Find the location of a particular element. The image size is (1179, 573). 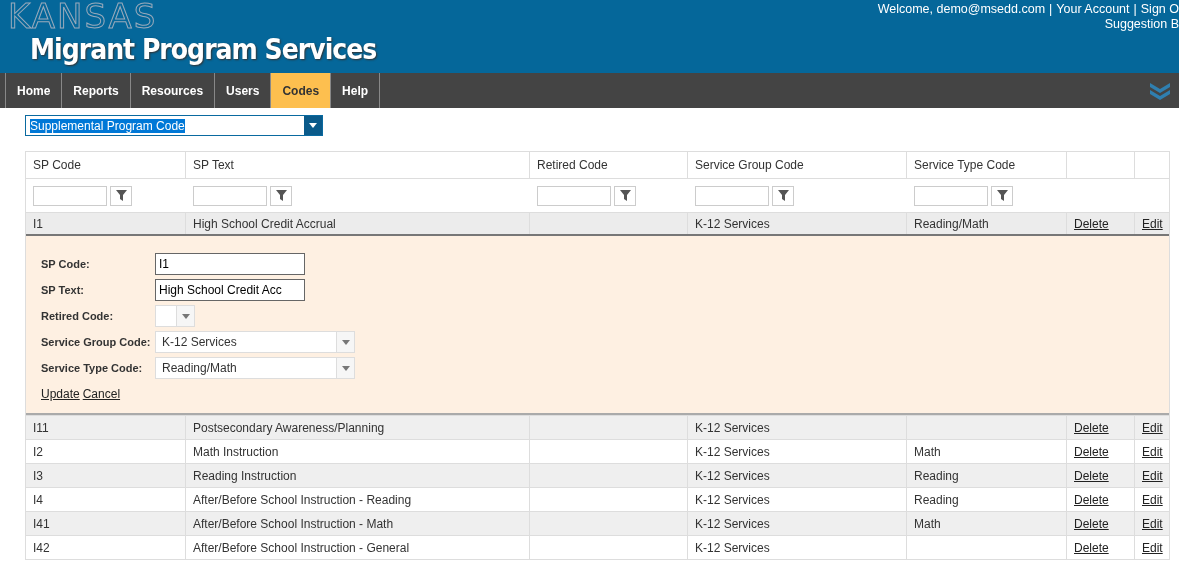

table-cell: I1 is located at coordinates (38, 223).